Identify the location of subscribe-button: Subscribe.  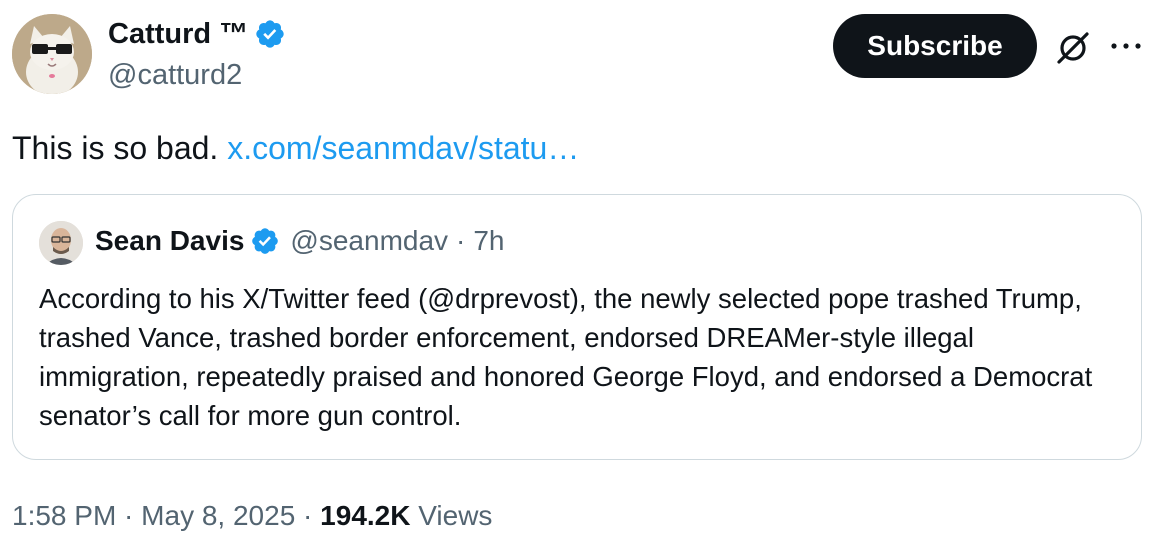
(935, 46).